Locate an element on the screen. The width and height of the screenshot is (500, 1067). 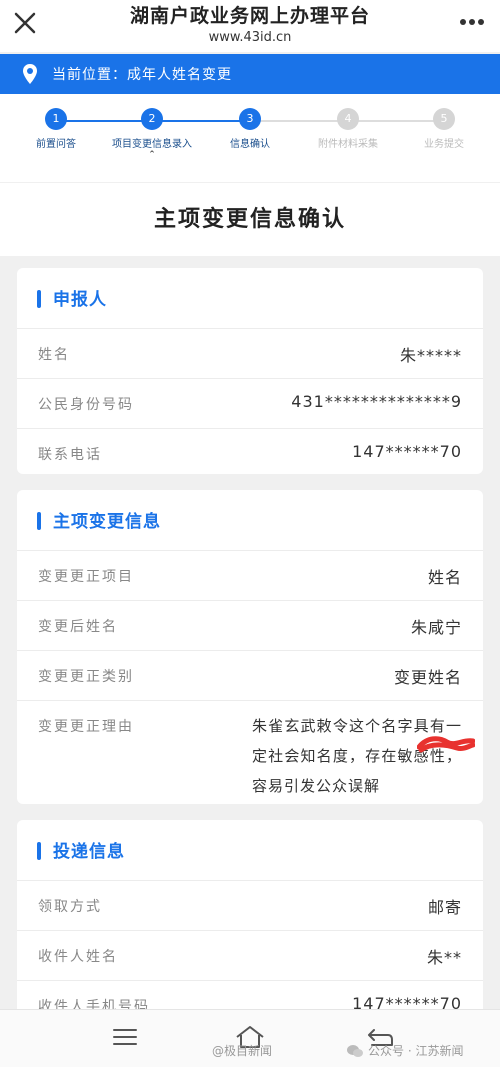
menu-icon is located at coordinates (125, 1037).